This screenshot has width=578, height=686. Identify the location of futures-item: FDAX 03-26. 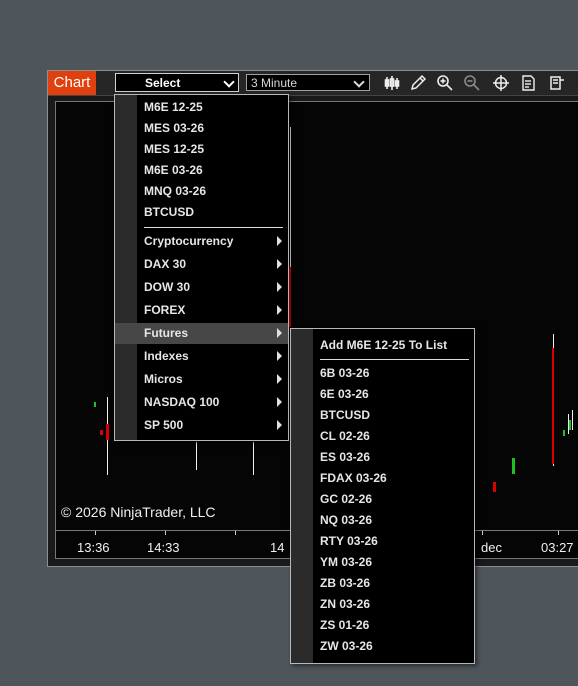
(382, 478).